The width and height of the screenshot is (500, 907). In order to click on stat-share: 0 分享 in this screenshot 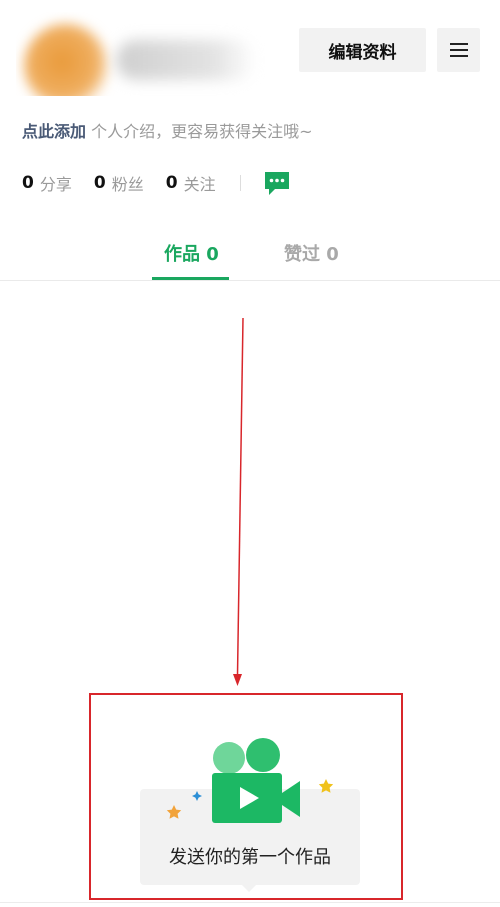, I will do `click(47, 183)`.